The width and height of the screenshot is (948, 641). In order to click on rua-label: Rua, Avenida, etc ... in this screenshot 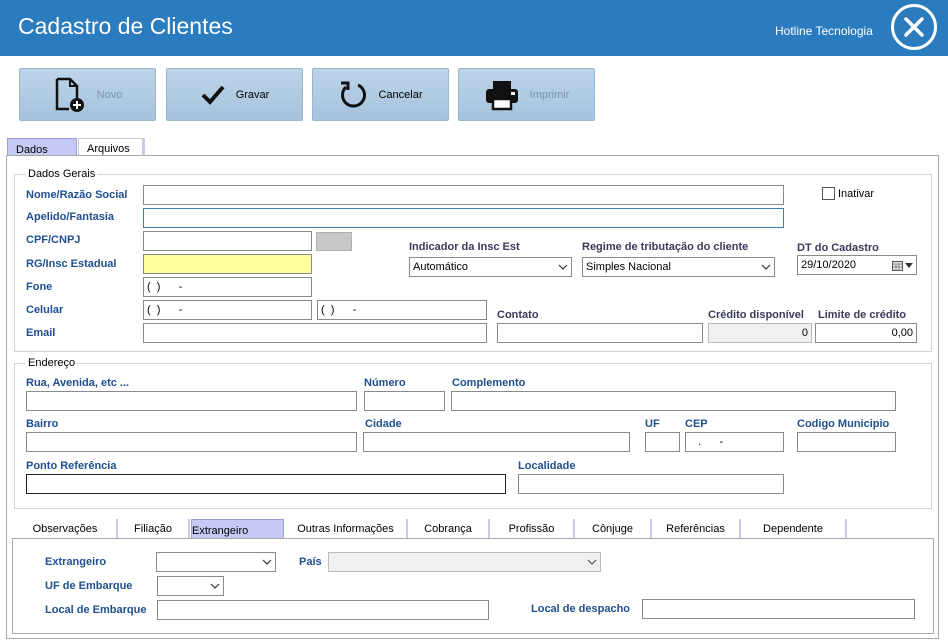, I will do `click(78, 383)`.